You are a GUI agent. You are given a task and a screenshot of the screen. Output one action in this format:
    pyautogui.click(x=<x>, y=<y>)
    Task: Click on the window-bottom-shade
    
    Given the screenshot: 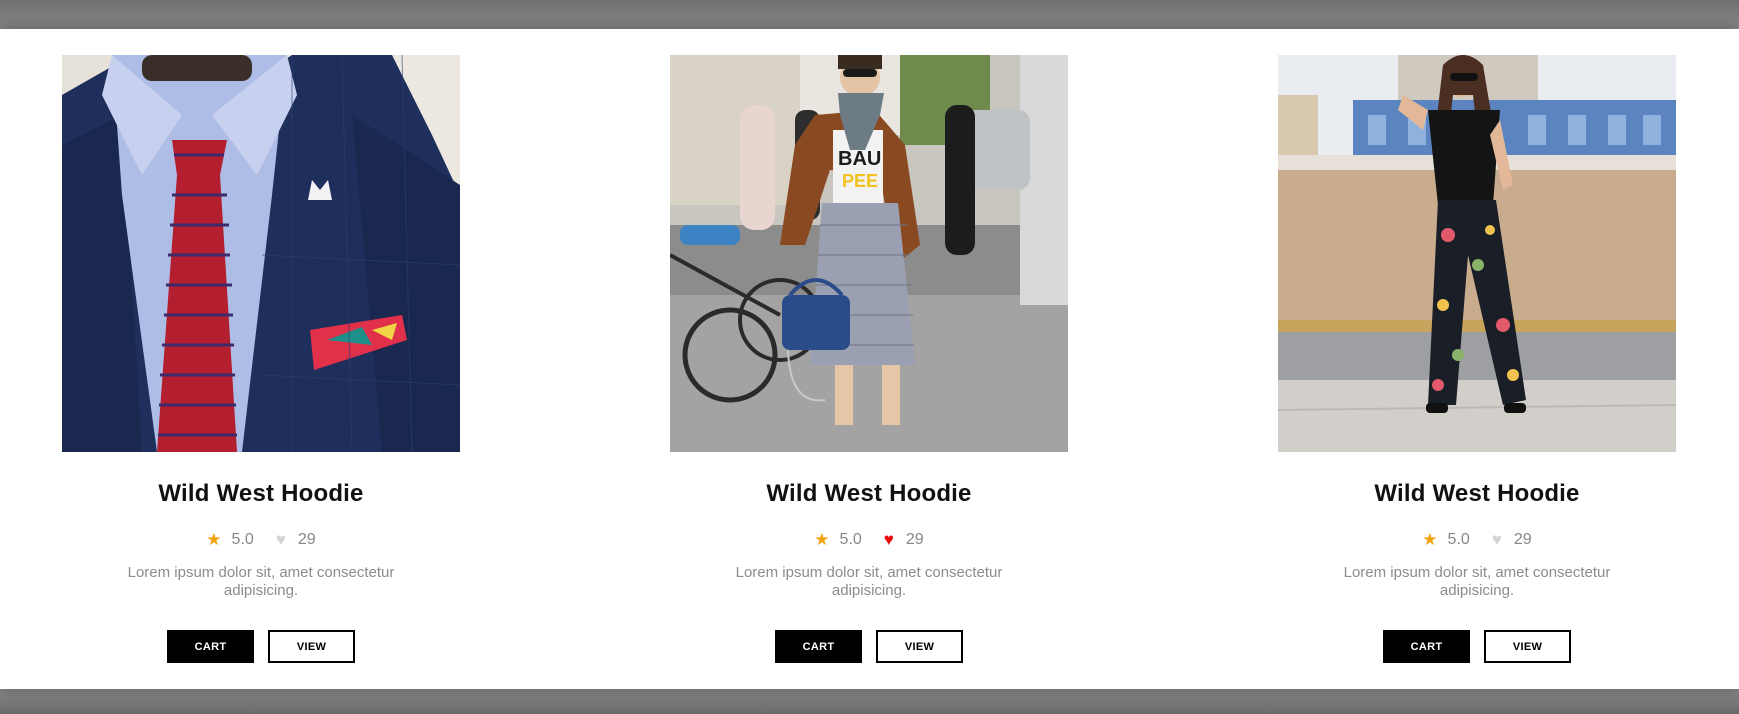 What is the action you would take?
    pyautogui.click(x=869, y=701)
    